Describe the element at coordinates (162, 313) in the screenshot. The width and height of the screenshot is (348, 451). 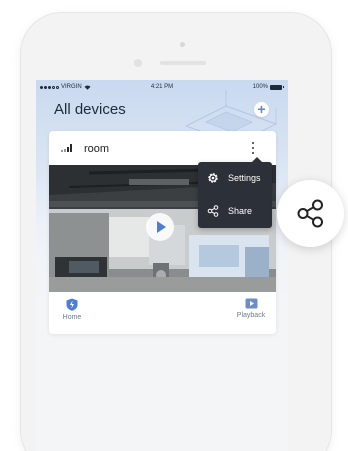
I see `device-card-footer: Home Playback` at that location.